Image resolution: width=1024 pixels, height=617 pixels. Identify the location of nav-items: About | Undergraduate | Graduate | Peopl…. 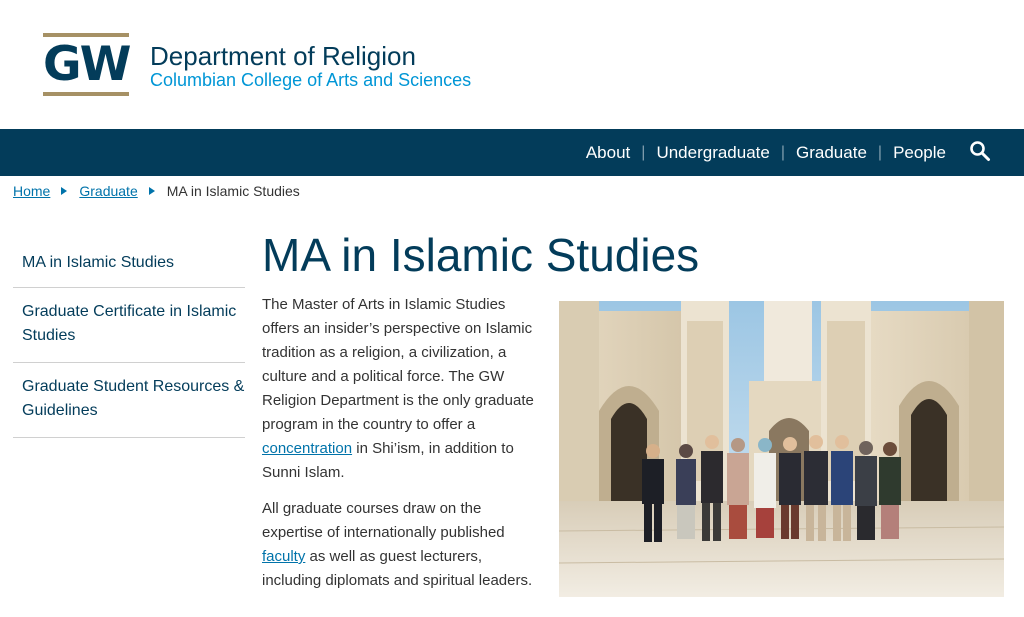
(766, 152).